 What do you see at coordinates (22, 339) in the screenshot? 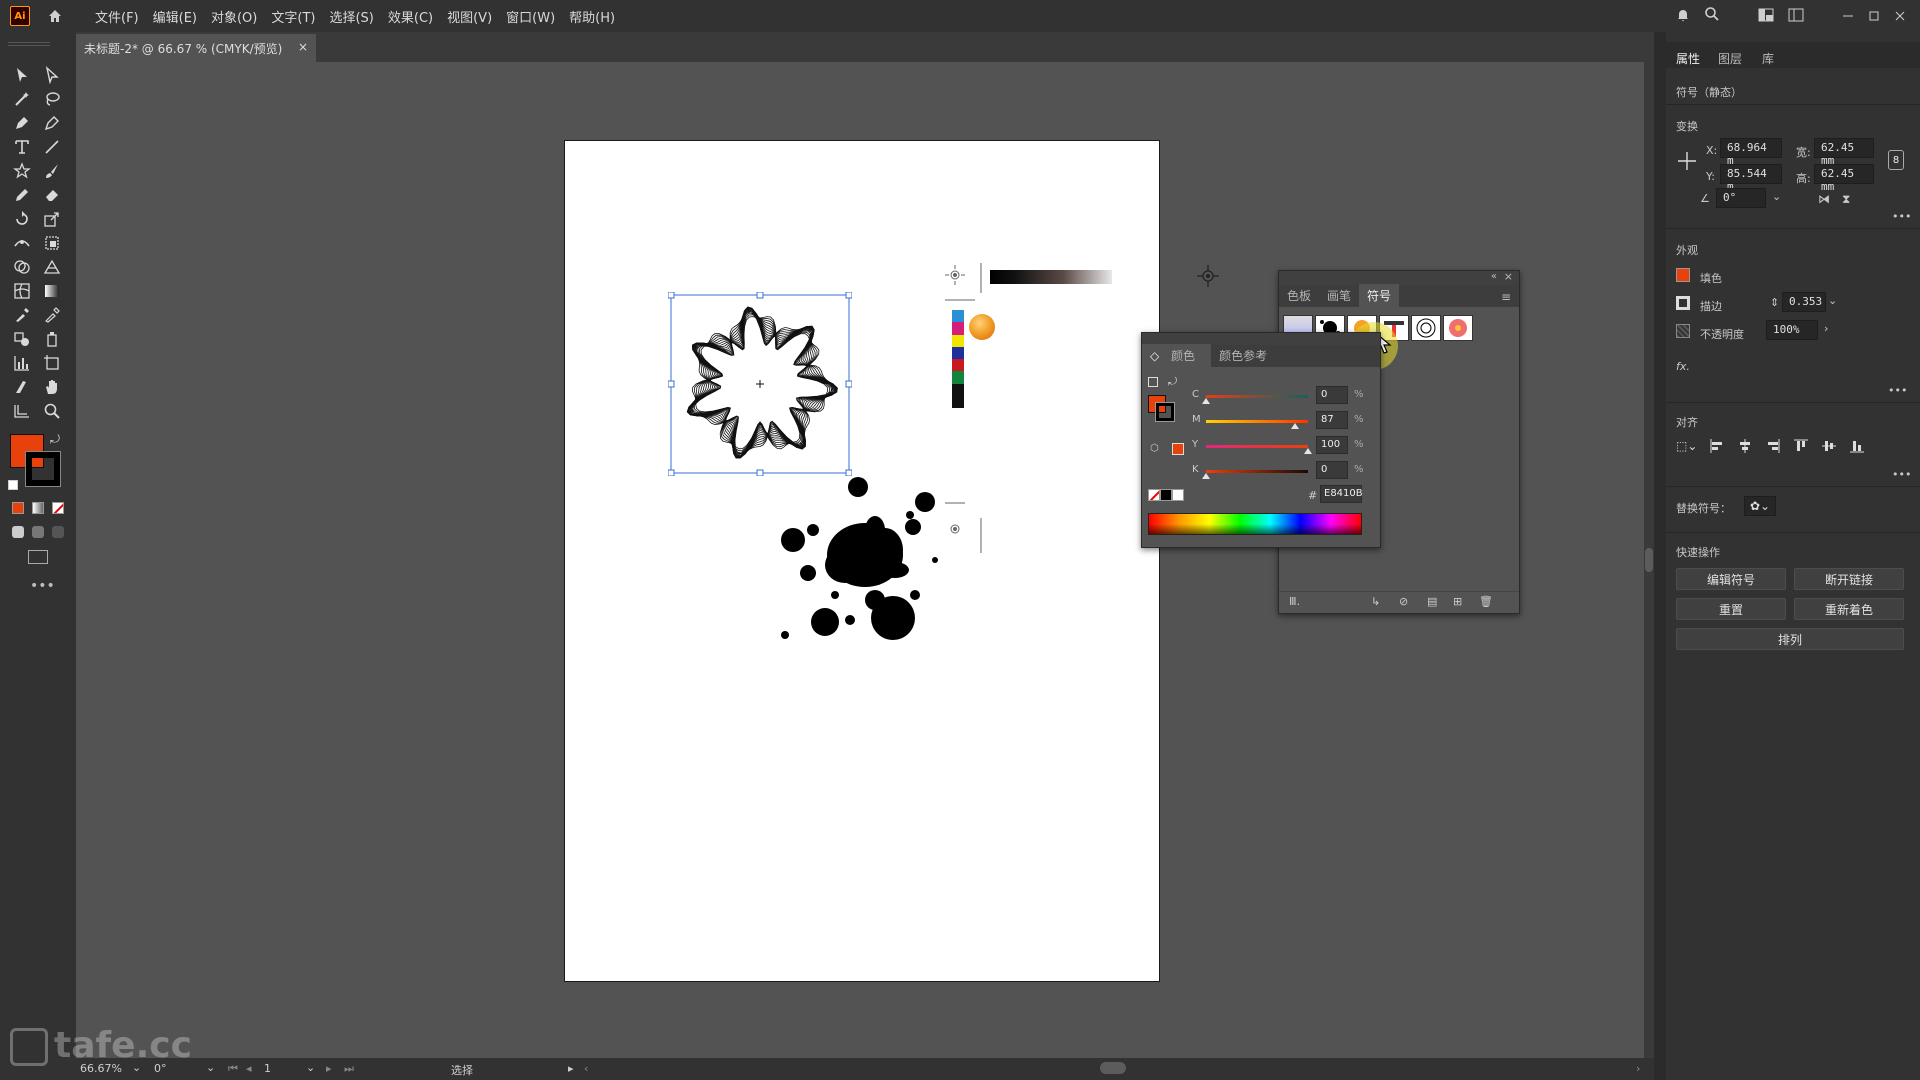
I see `blend-tool-icon` at bounding box center [22, 339].